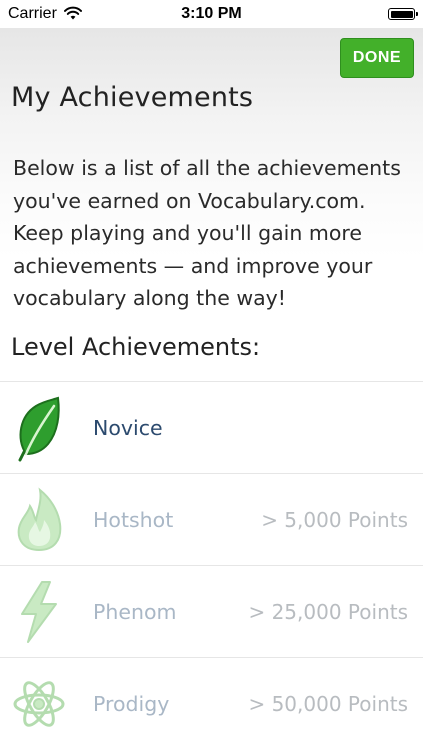 The image size is (423, 750). Describe the element at coordinates (403, 14) in the screenshot. I see `battery-icon` at that location.